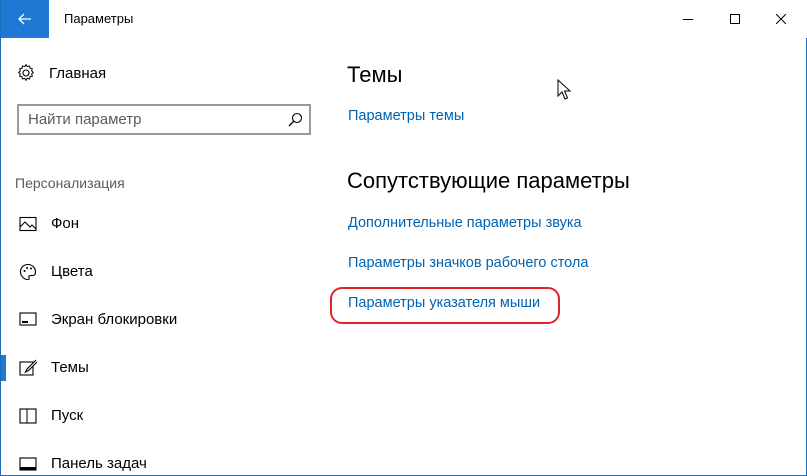 Image resolution: width=807 pixels, height=476 pixels. What do you see at coordinates (295, 119) in the screenshot?
I see `search-icon` at bounding box center [295, 119].